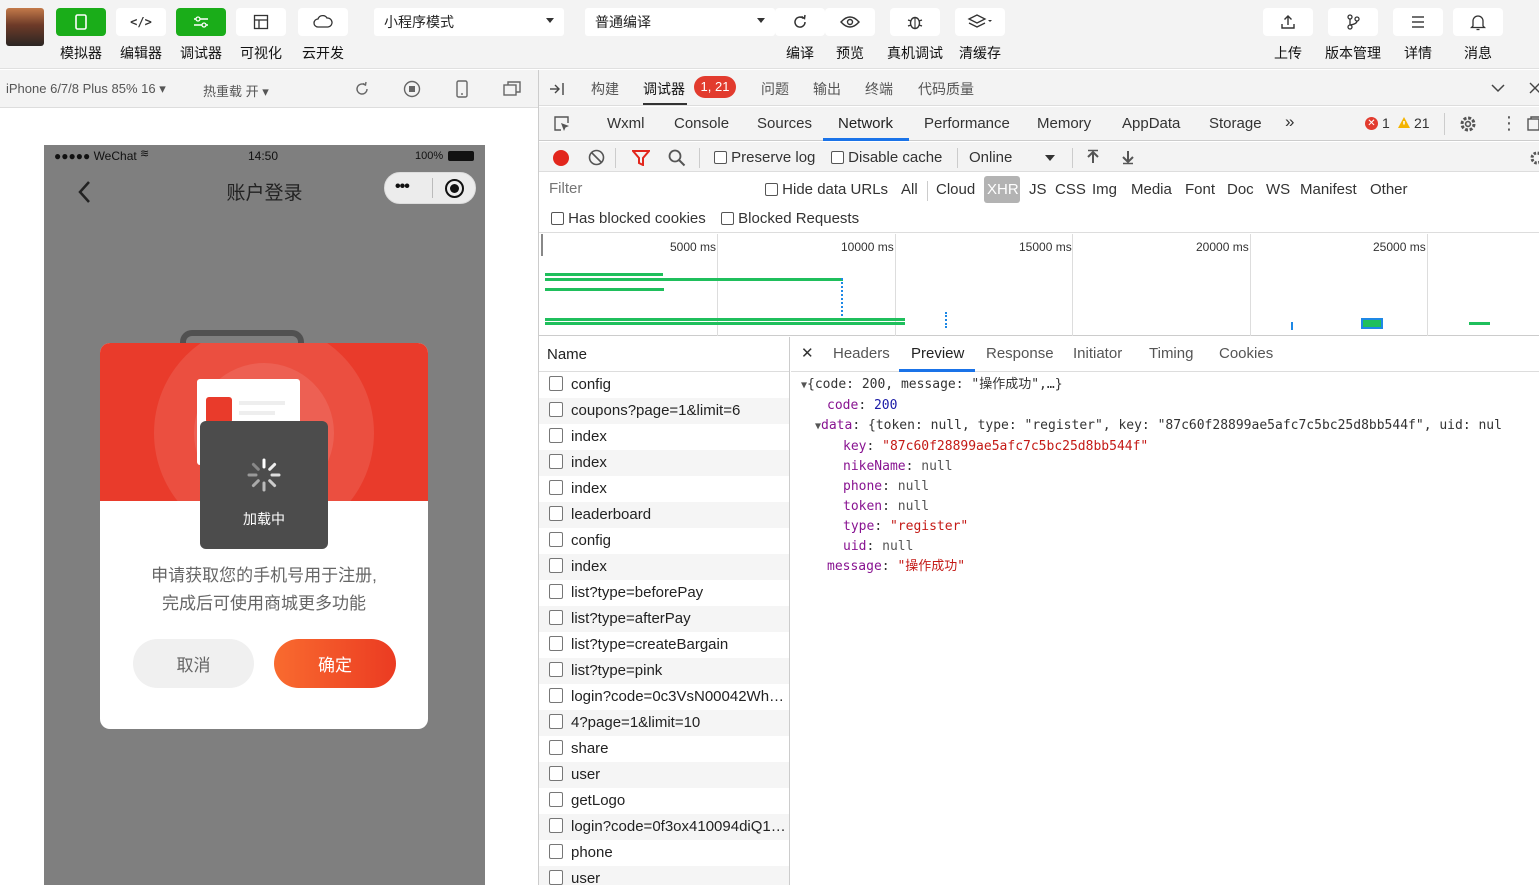 The image size is (1539, 885). I want to click on tab-terminal: 终端, so click(879, 89).